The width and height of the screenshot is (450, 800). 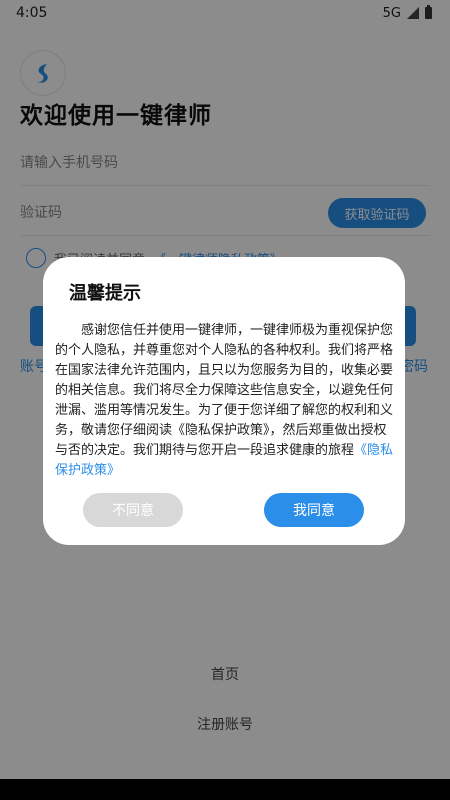 I want to click on agree-button: 我同意, so click(x=314, y=510).